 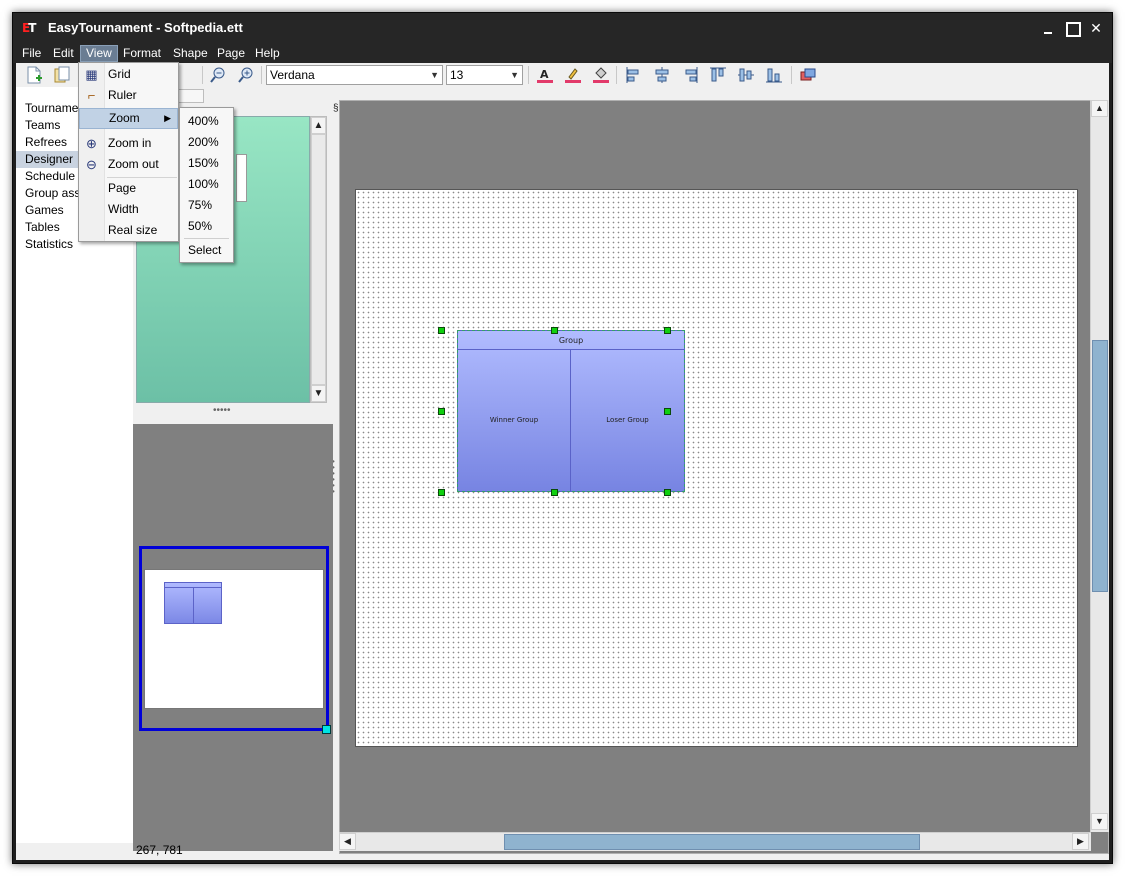 I want to click on line-color-button, so click(x=573, y=75).